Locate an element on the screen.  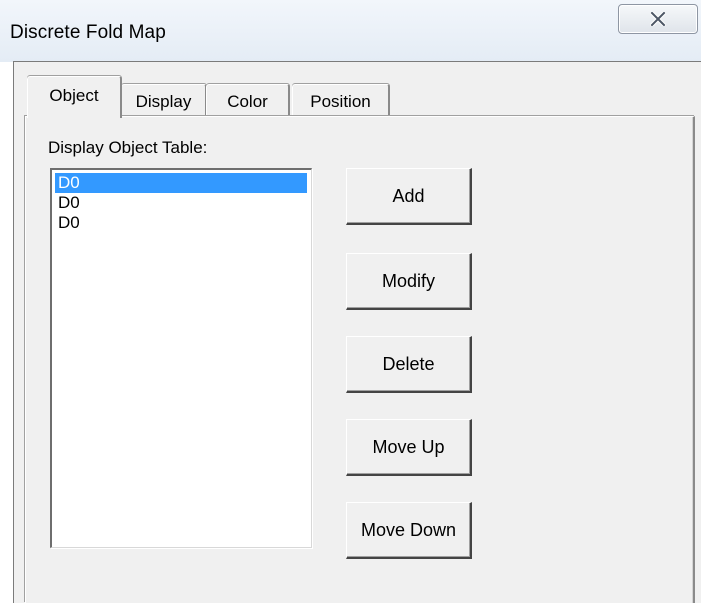
close-button is located at coordinates (658, 19).